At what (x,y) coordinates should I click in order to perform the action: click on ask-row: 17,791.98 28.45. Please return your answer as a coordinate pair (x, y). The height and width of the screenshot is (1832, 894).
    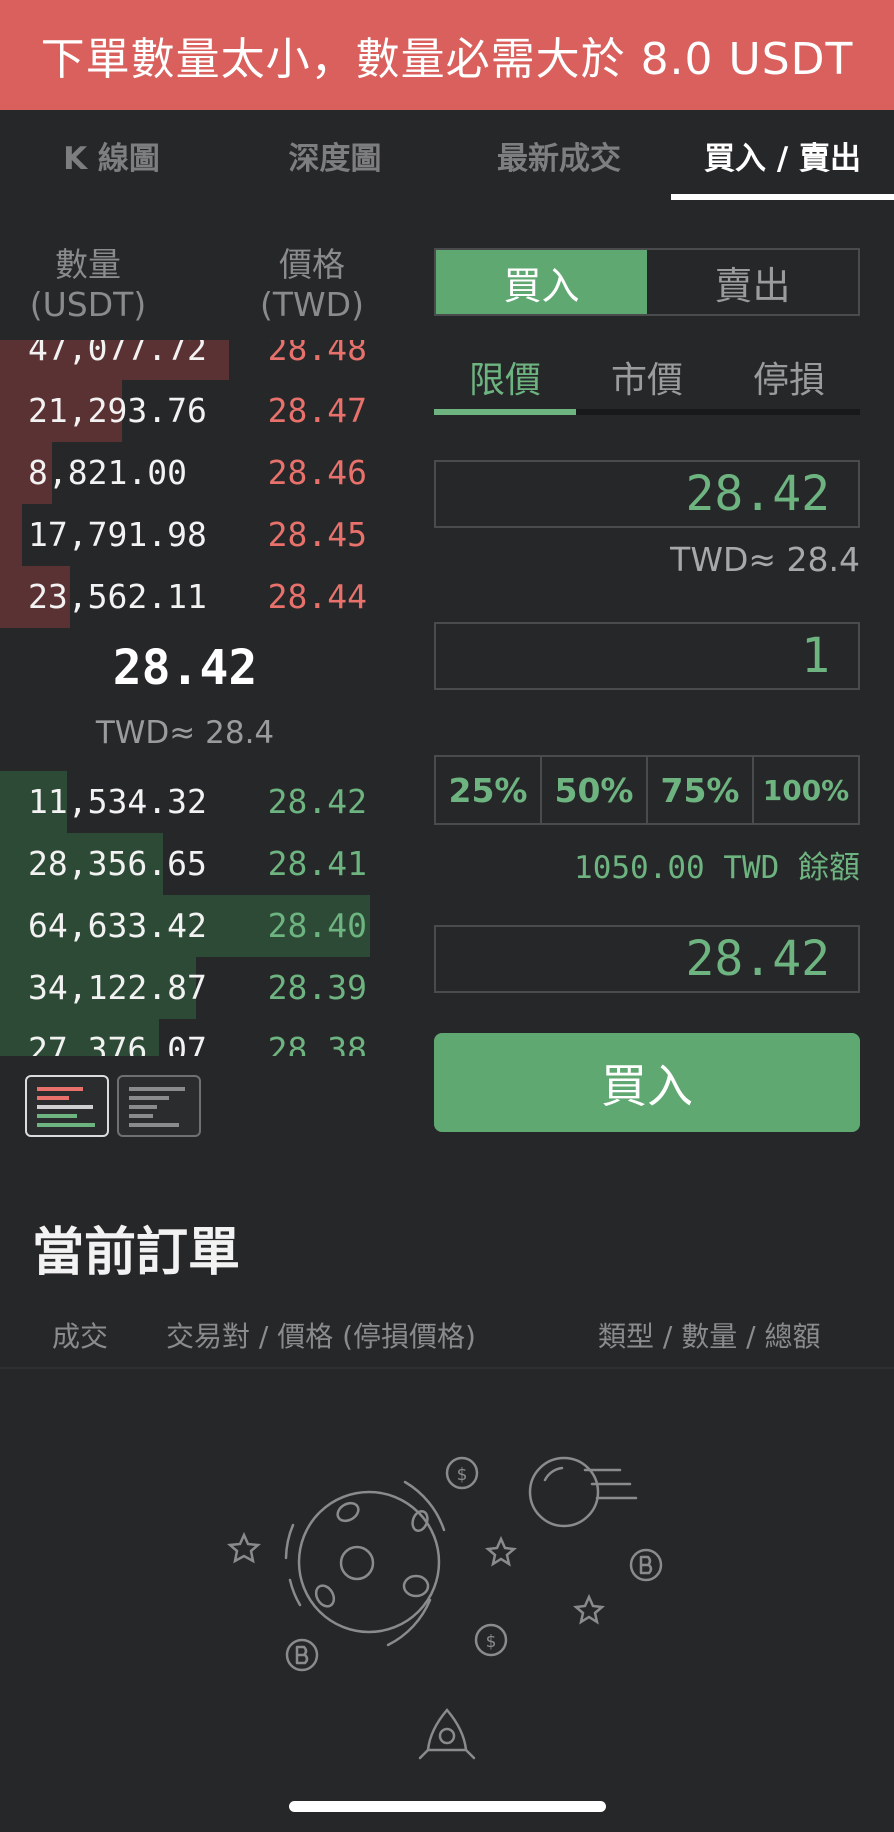
    Looking at the image, I should click on (185, 535).